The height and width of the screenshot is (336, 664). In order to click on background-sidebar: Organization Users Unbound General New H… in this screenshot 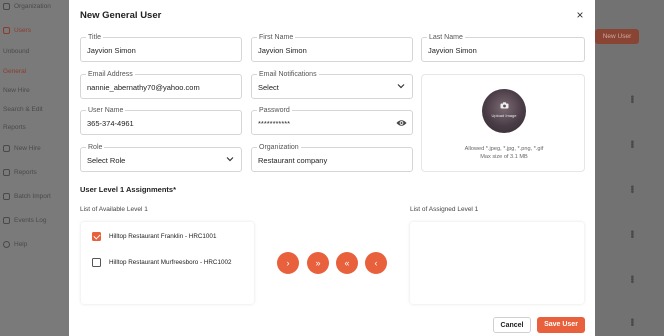, I will do `click(35, 168)`.